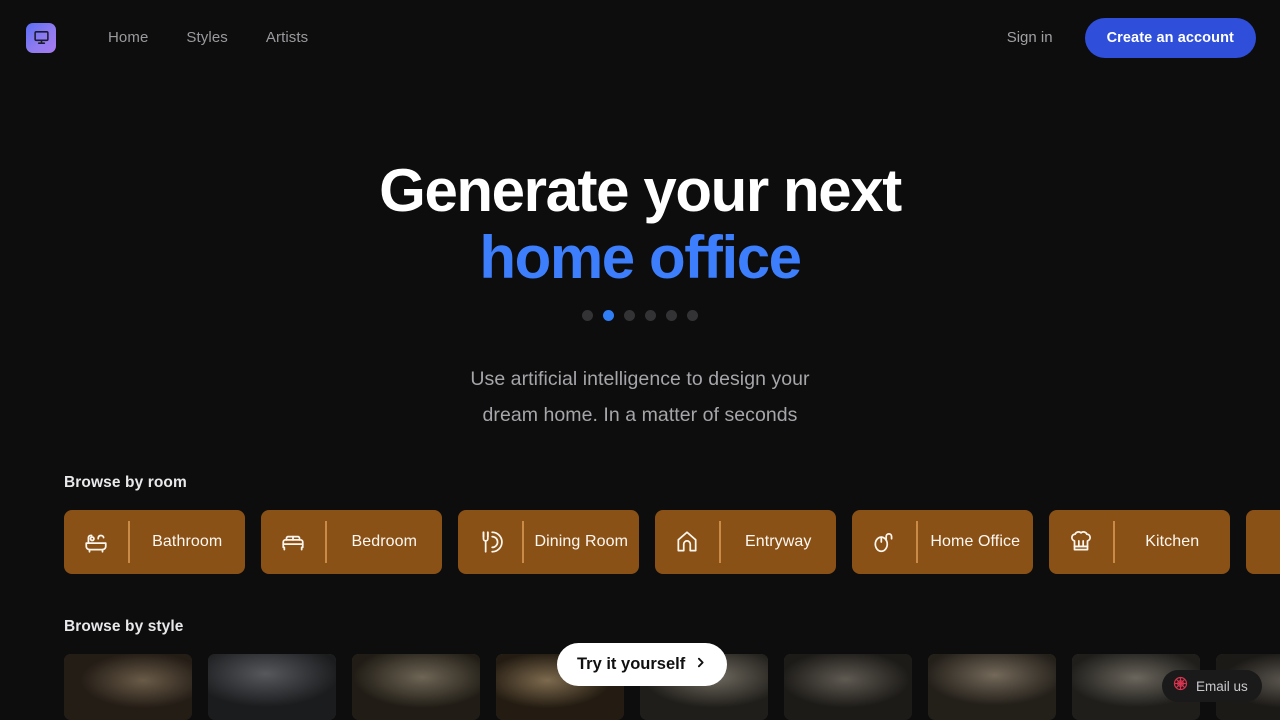 This screenshot has width=1280, height=720. I want to click on room-card-entryway: Entryway, so click(745, 542).